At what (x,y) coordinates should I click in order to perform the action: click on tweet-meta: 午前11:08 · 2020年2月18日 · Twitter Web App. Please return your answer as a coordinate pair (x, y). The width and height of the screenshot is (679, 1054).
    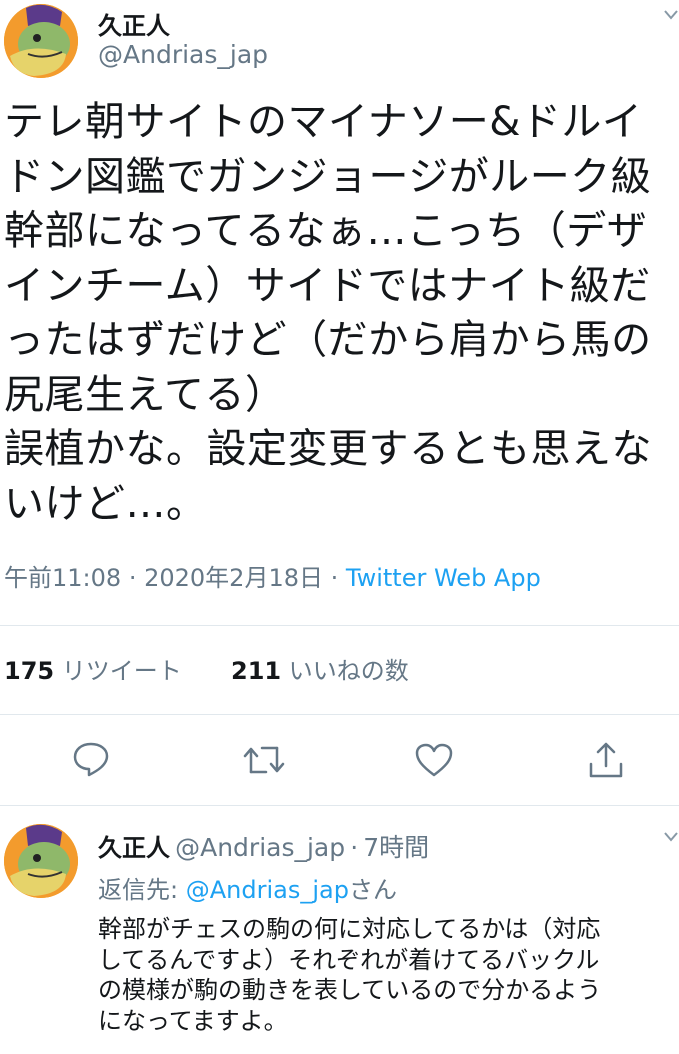
    Looking at the image, I should click on (272, 575).